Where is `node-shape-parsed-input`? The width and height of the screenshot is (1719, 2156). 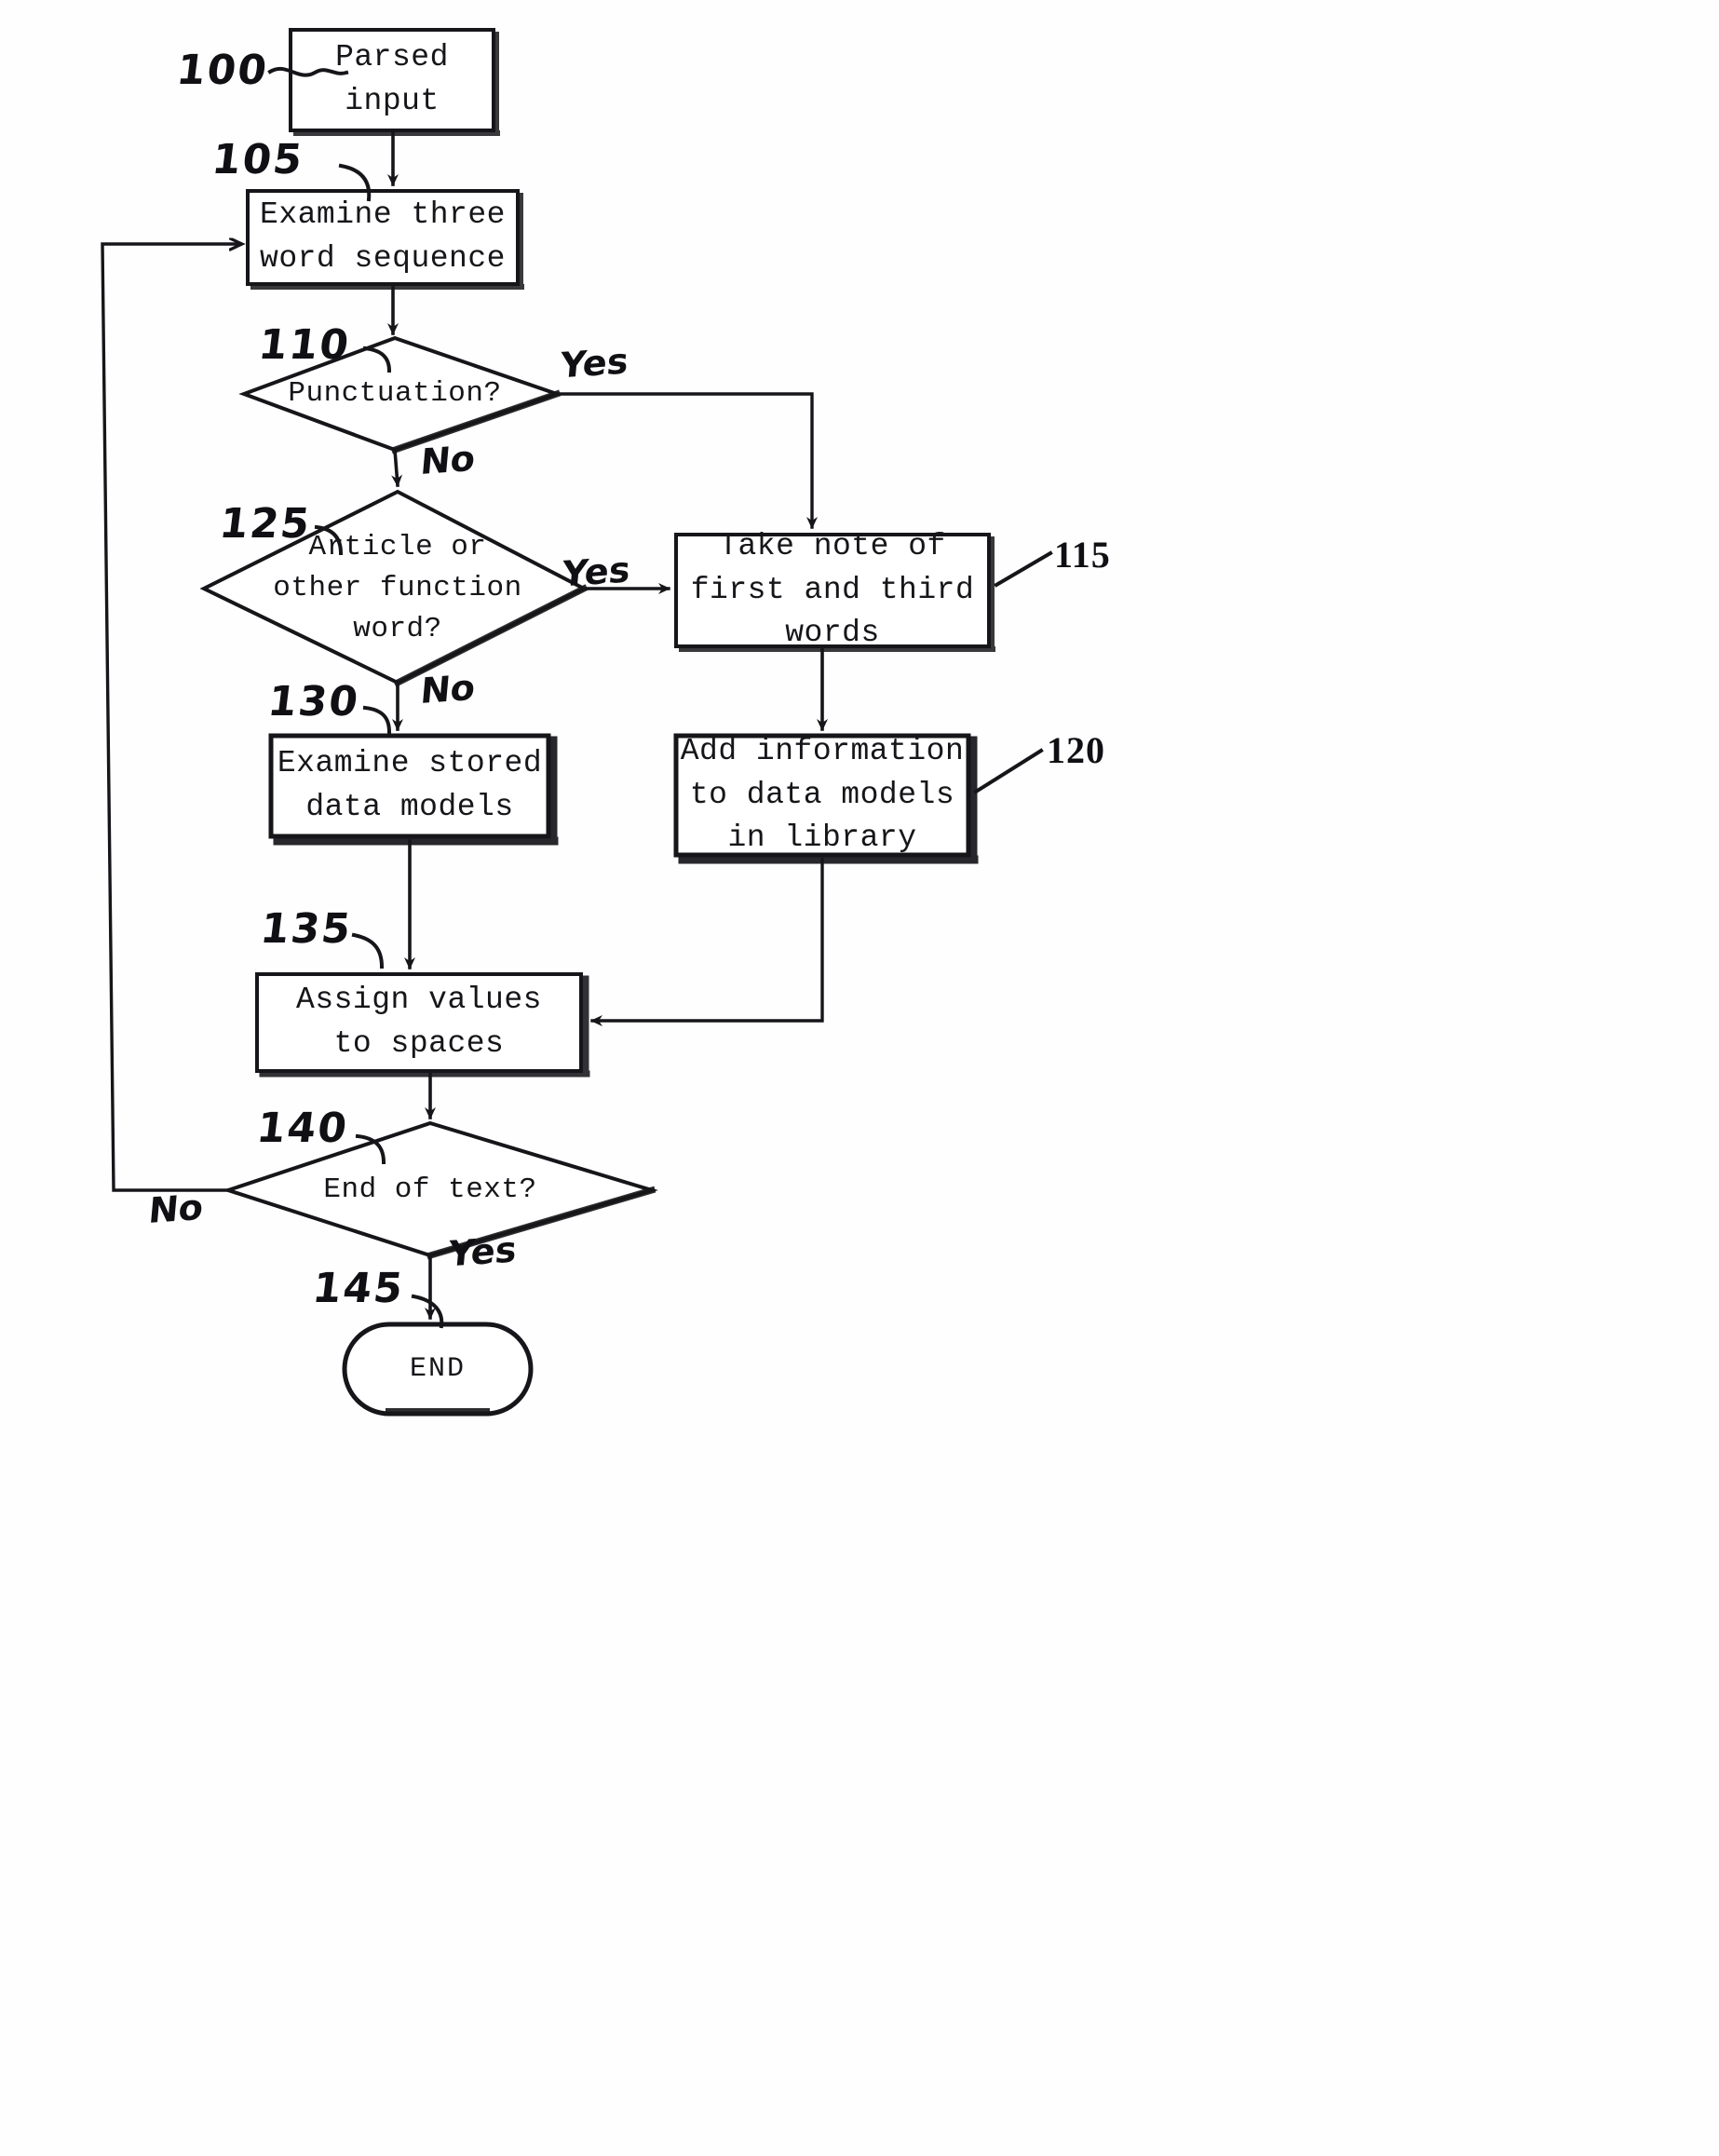
node-shape-parsed-input is located at coordinates (394, 82).